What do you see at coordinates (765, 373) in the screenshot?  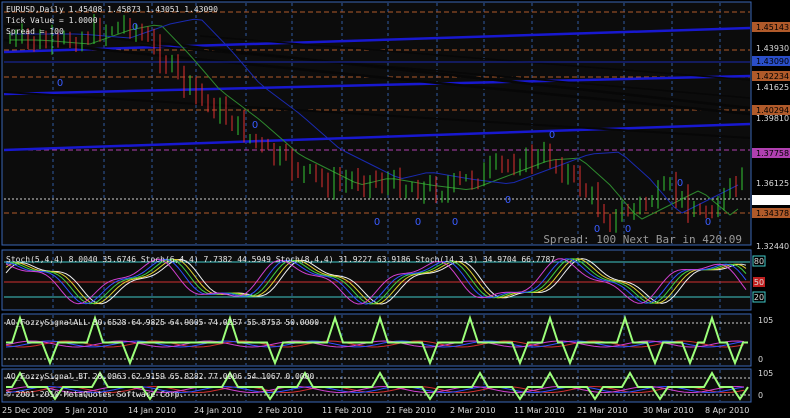 I see `ao2-scale-top: 105` at bounding box center [765, 373].